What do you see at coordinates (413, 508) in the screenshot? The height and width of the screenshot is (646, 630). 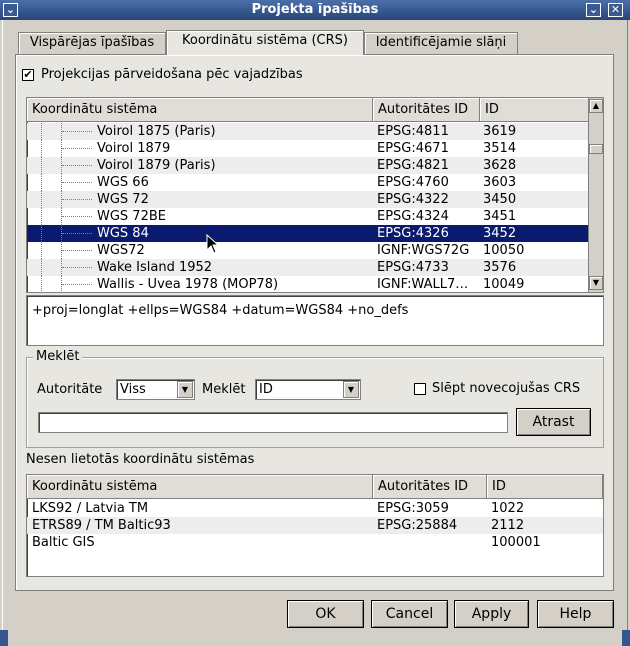 I see `cell-auth: EPSG:3059` at bounding box center [413, 508].